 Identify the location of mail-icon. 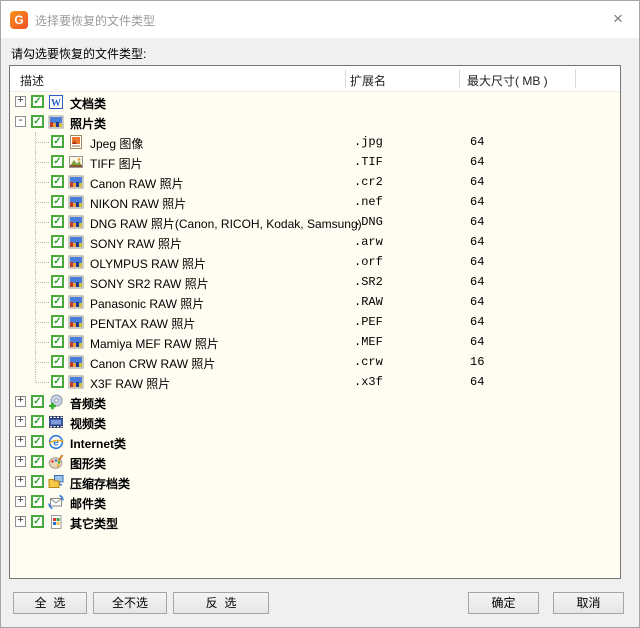
(56, 502).